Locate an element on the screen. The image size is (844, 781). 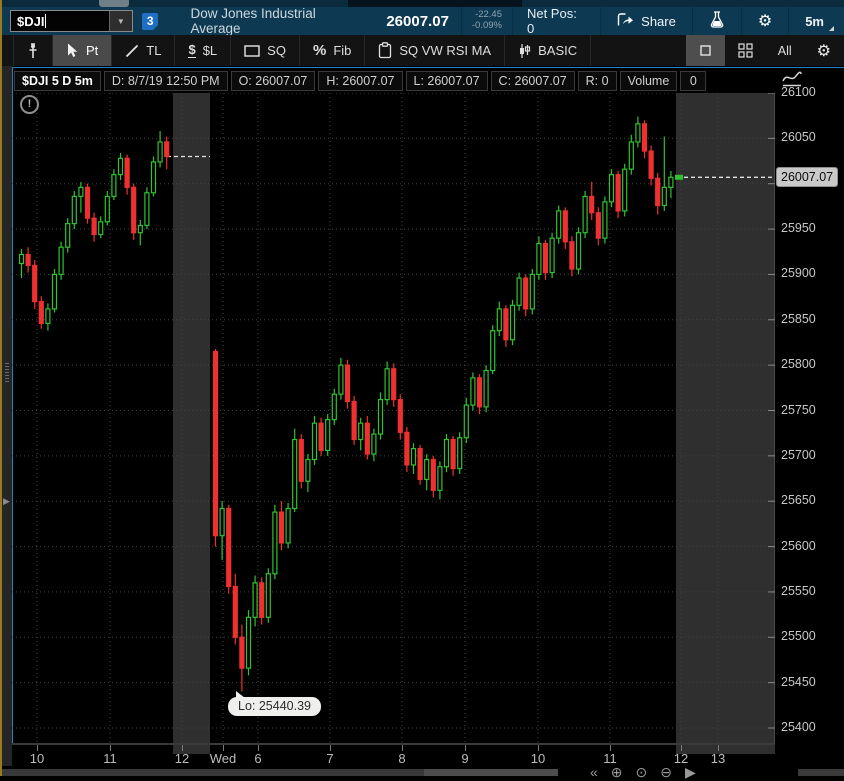
time-tick-label: 8 is located at coordinates (402, 758).